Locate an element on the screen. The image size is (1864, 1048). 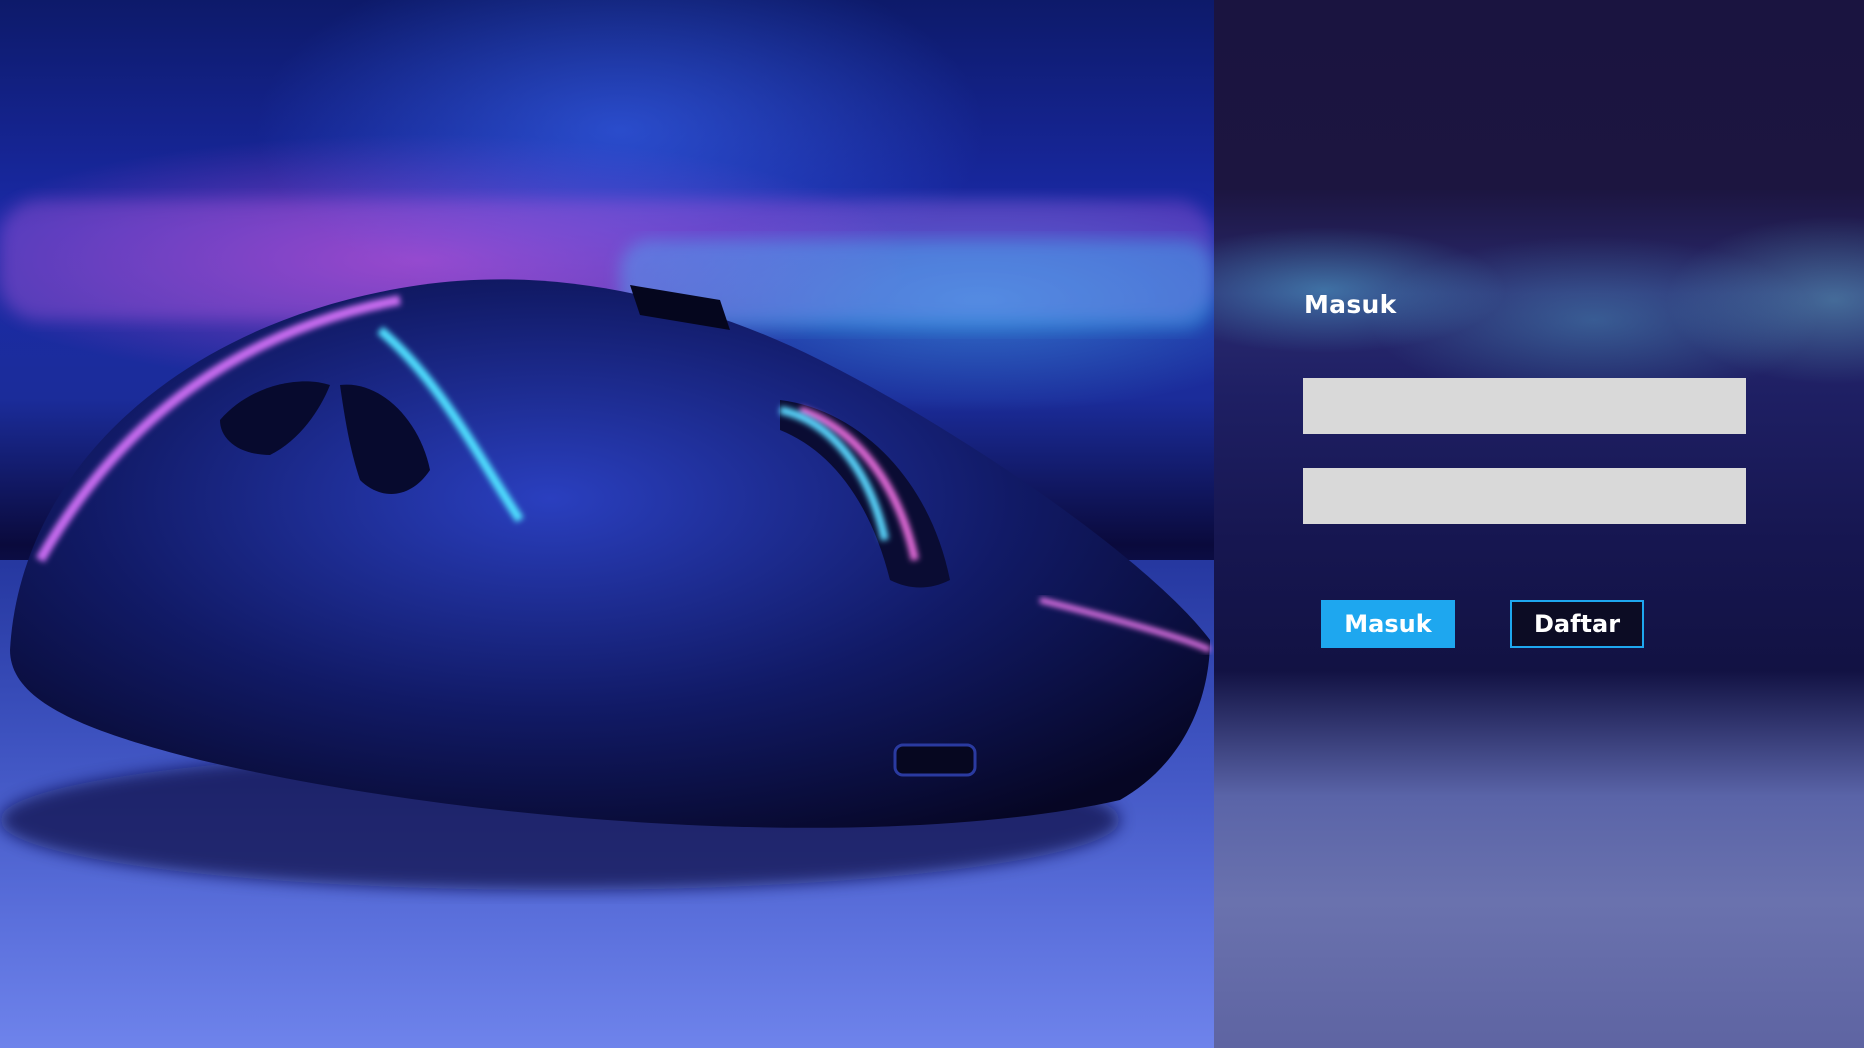
register-button: Daftar is located at coordinates (1577, 624).